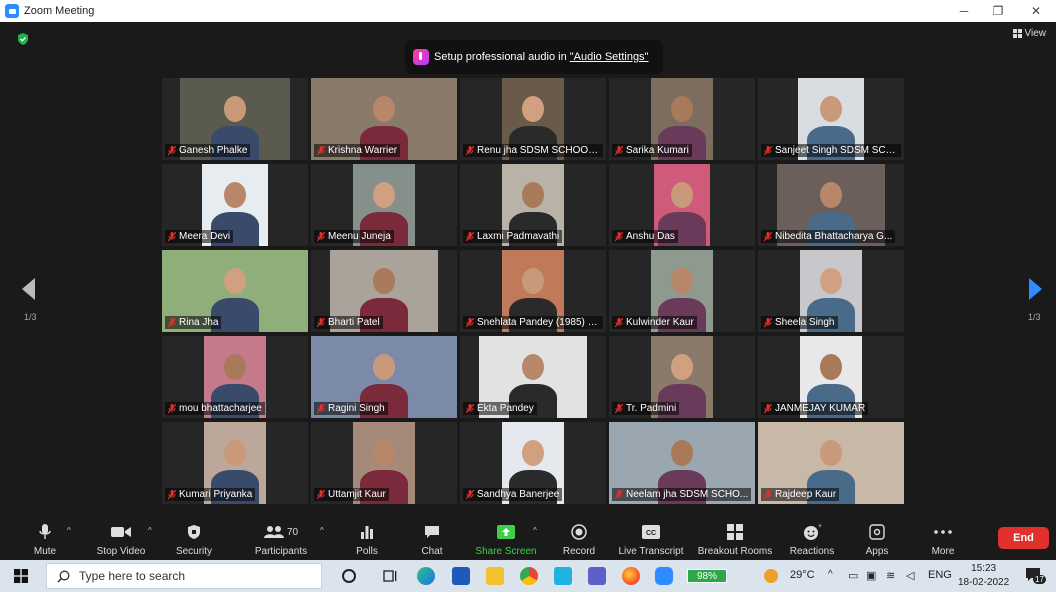 The width and height of the screenshot is (1056, 592). I want to click on video-tile: Tr. Padmini, so click(682, 377).